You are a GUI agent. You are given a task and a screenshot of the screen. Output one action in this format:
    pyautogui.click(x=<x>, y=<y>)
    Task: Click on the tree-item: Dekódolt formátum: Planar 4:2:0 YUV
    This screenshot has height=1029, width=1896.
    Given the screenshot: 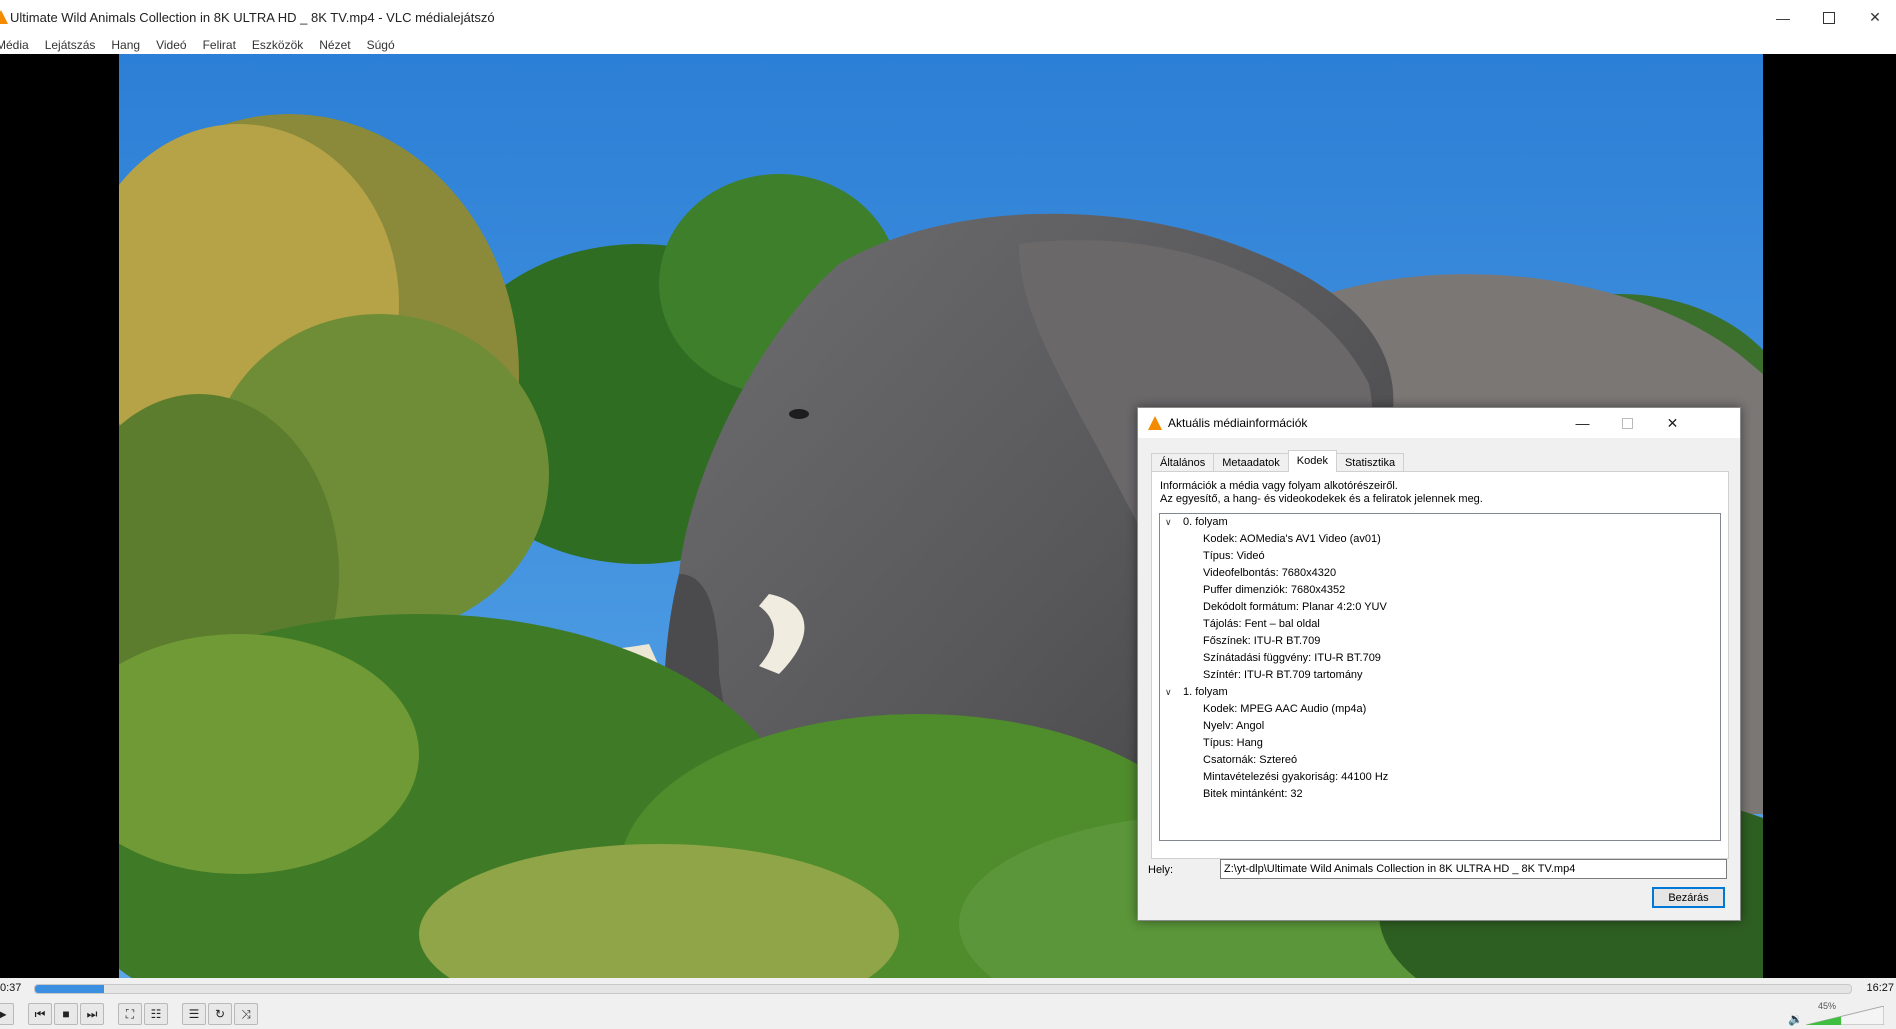 What is the action you would take?
    pyautogui.click(x=1440, y=607)
    